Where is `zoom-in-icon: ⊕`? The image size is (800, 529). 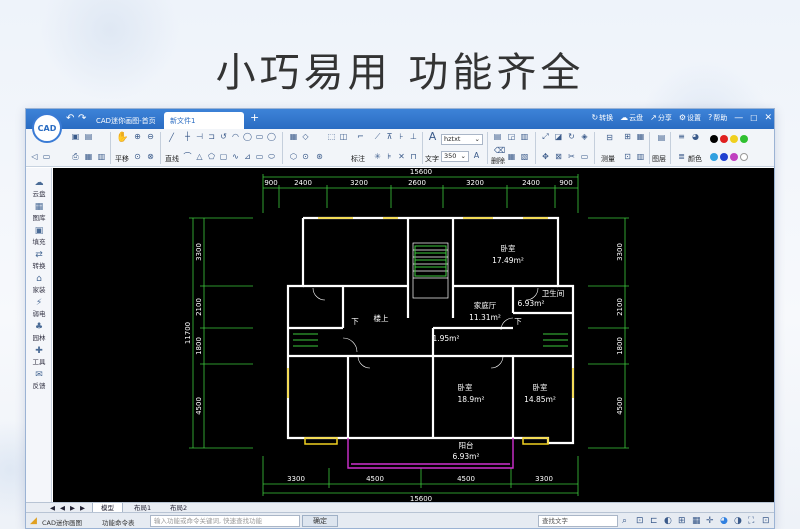 zoom-in-icon: ⊕ is located at coordinates (137, 137).